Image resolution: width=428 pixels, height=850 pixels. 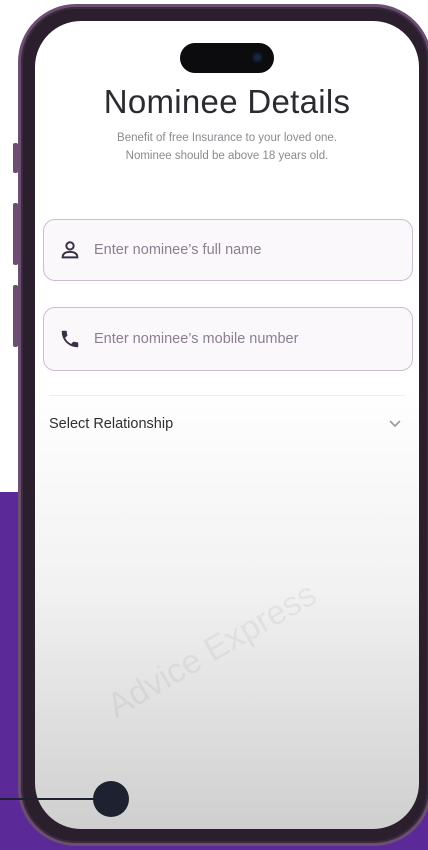 What do you see at coordinates (70, 339) in the screenshot?
I see `phone-icon` at bounding box center [70, 339].